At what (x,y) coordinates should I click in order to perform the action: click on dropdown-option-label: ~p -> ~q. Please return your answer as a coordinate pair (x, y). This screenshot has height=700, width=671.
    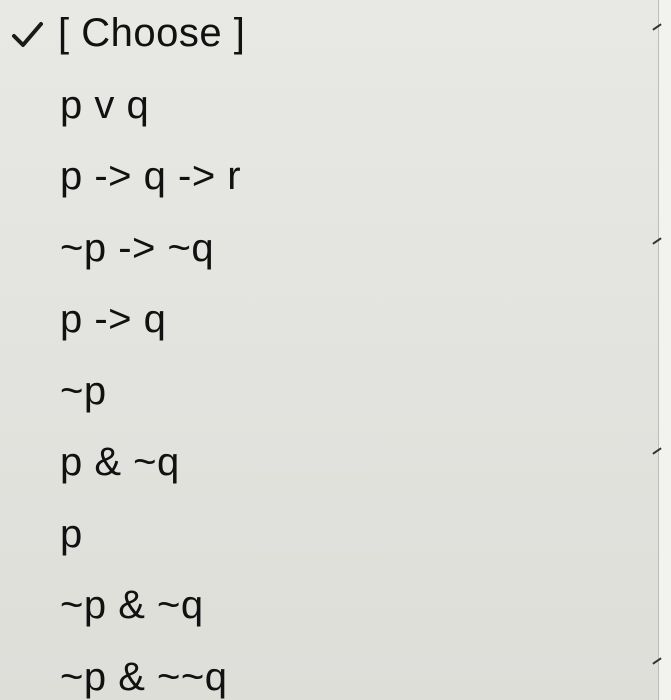
    Looking at the image, I should click on (137, 247).